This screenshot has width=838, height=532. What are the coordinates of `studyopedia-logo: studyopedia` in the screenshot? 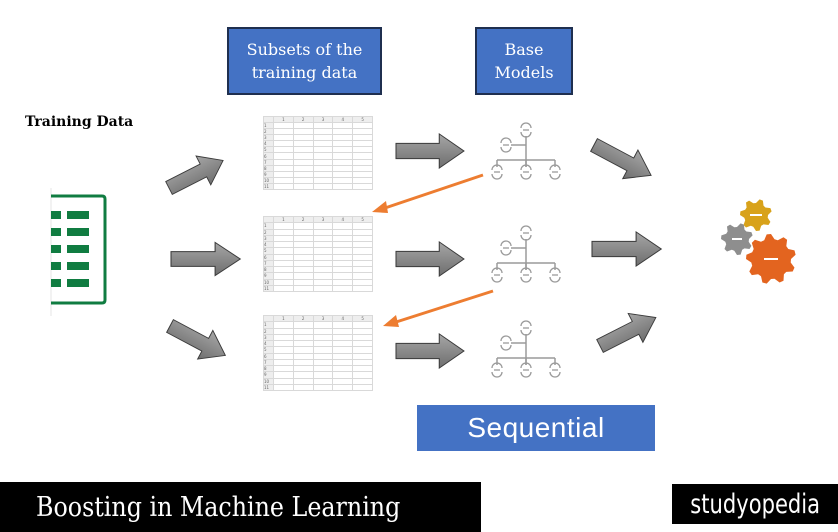 It's located at (755, 504).